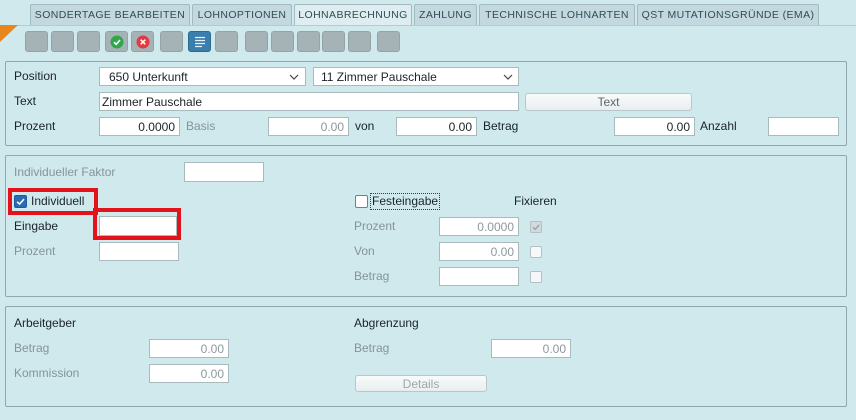 Image resolution: width=856 pixels, height=420 pixels. Describe the element at coordinates (137, 224) in the screenshot. I see `highlight-box-eingabe` at that location.